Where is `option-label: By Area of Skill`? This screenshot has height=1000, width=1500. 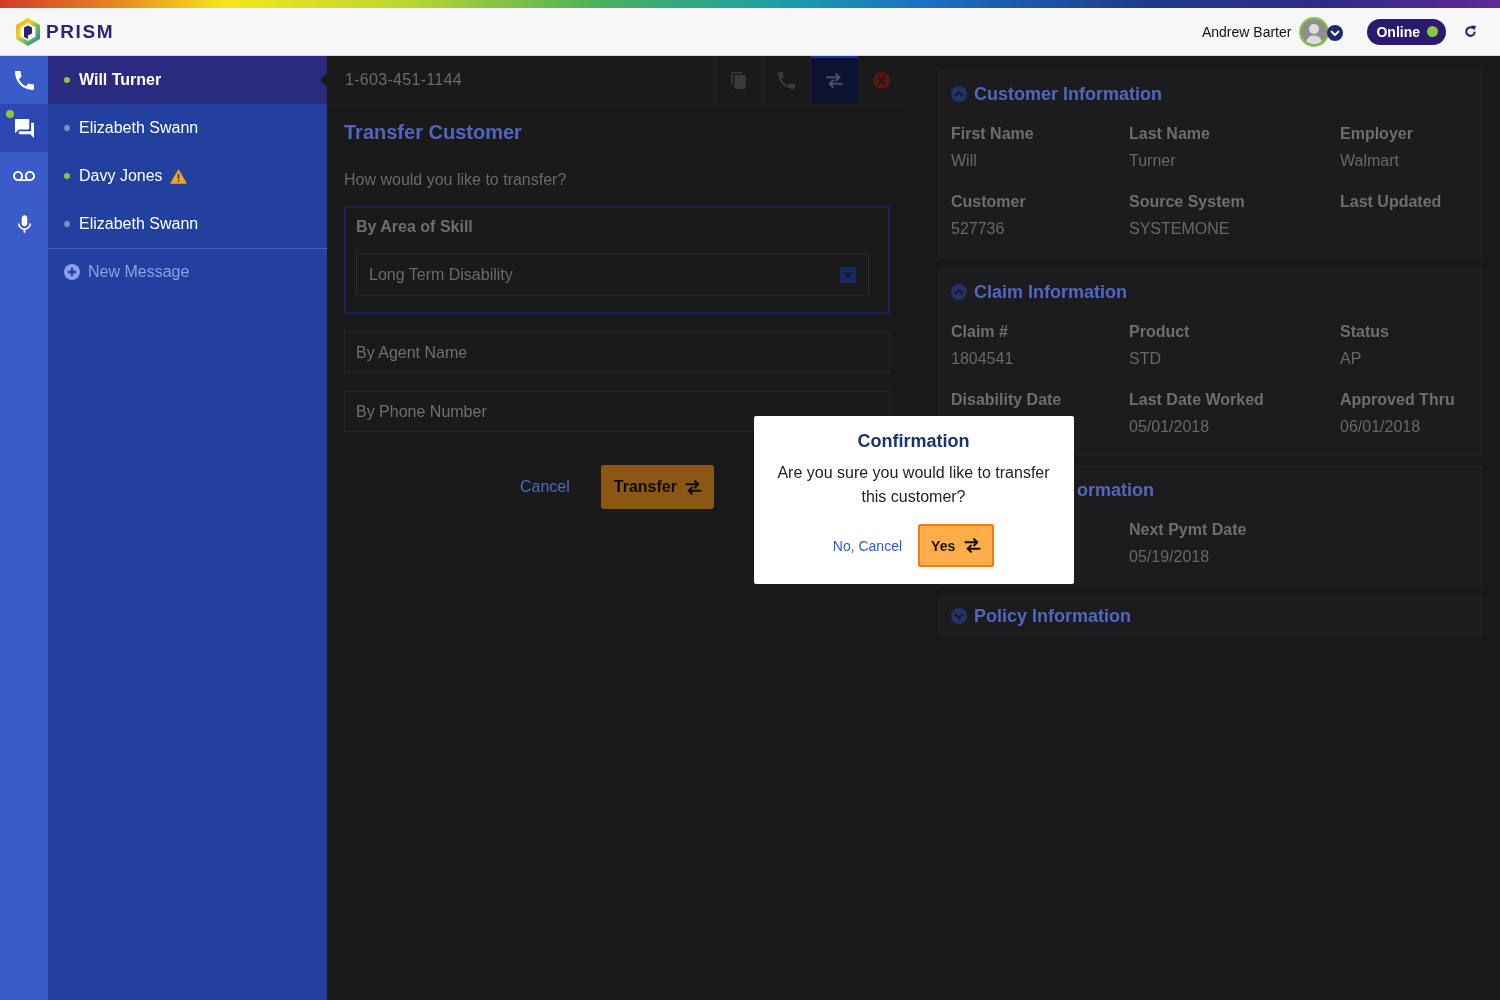 option-label: By Area of Skill is located at coordinates (414, 227).